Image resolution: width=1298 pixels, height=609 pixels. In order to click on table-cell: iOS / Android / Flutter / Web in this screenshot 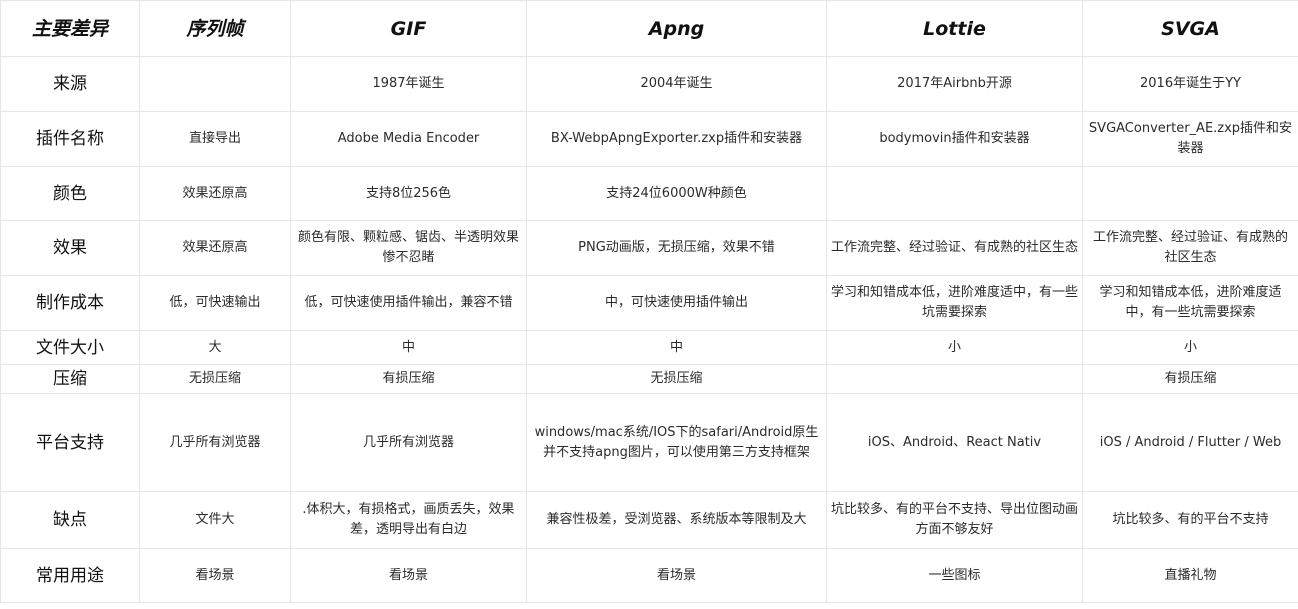, I will do `click(1190, 442)`.